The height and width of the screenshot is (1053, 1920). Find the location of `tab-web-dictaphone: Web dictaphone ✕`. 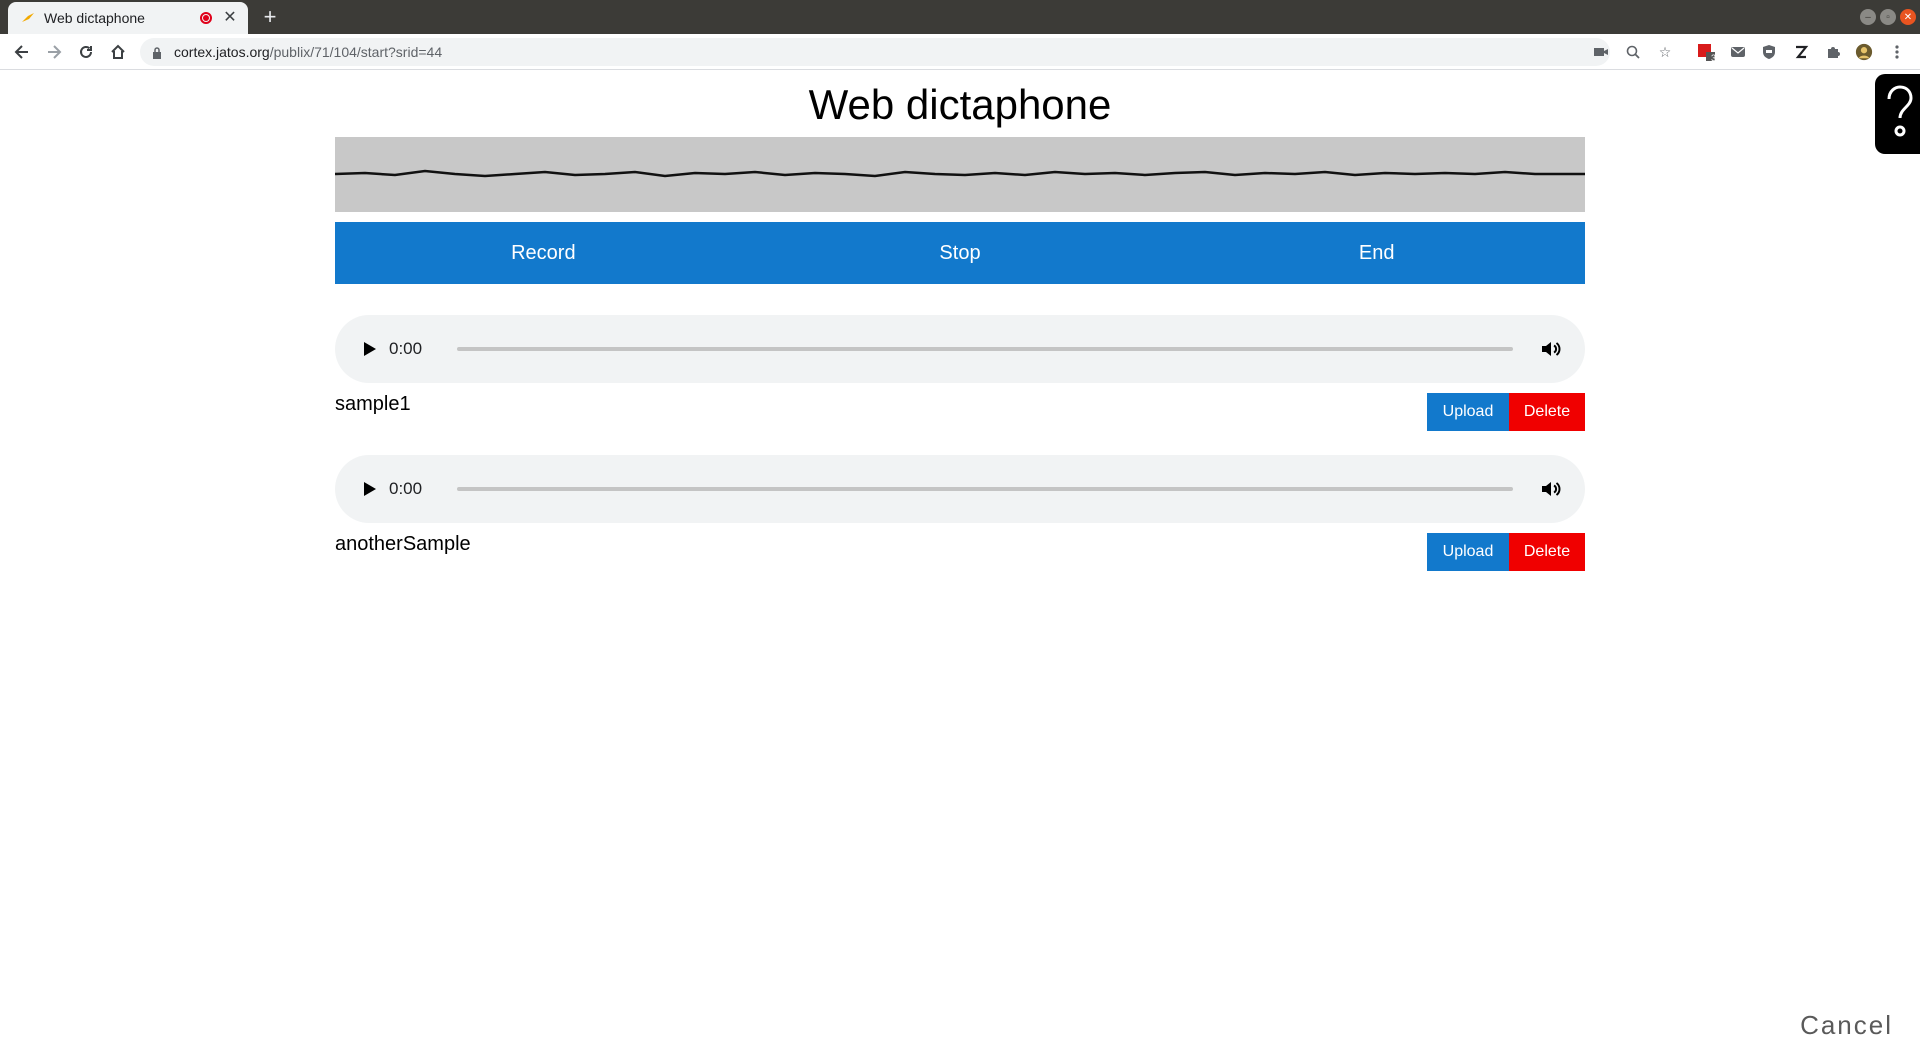

tab-web-dictaphone: Web dictaphone ✕ is located at coordinates (128, 18).